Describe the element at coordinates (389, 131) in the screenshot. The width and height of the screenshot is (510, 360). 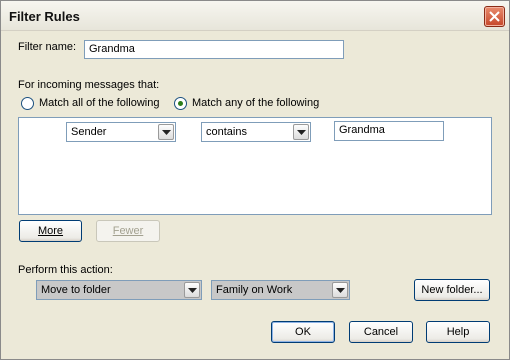
I see `rule-value-input: Grandma` at that location.